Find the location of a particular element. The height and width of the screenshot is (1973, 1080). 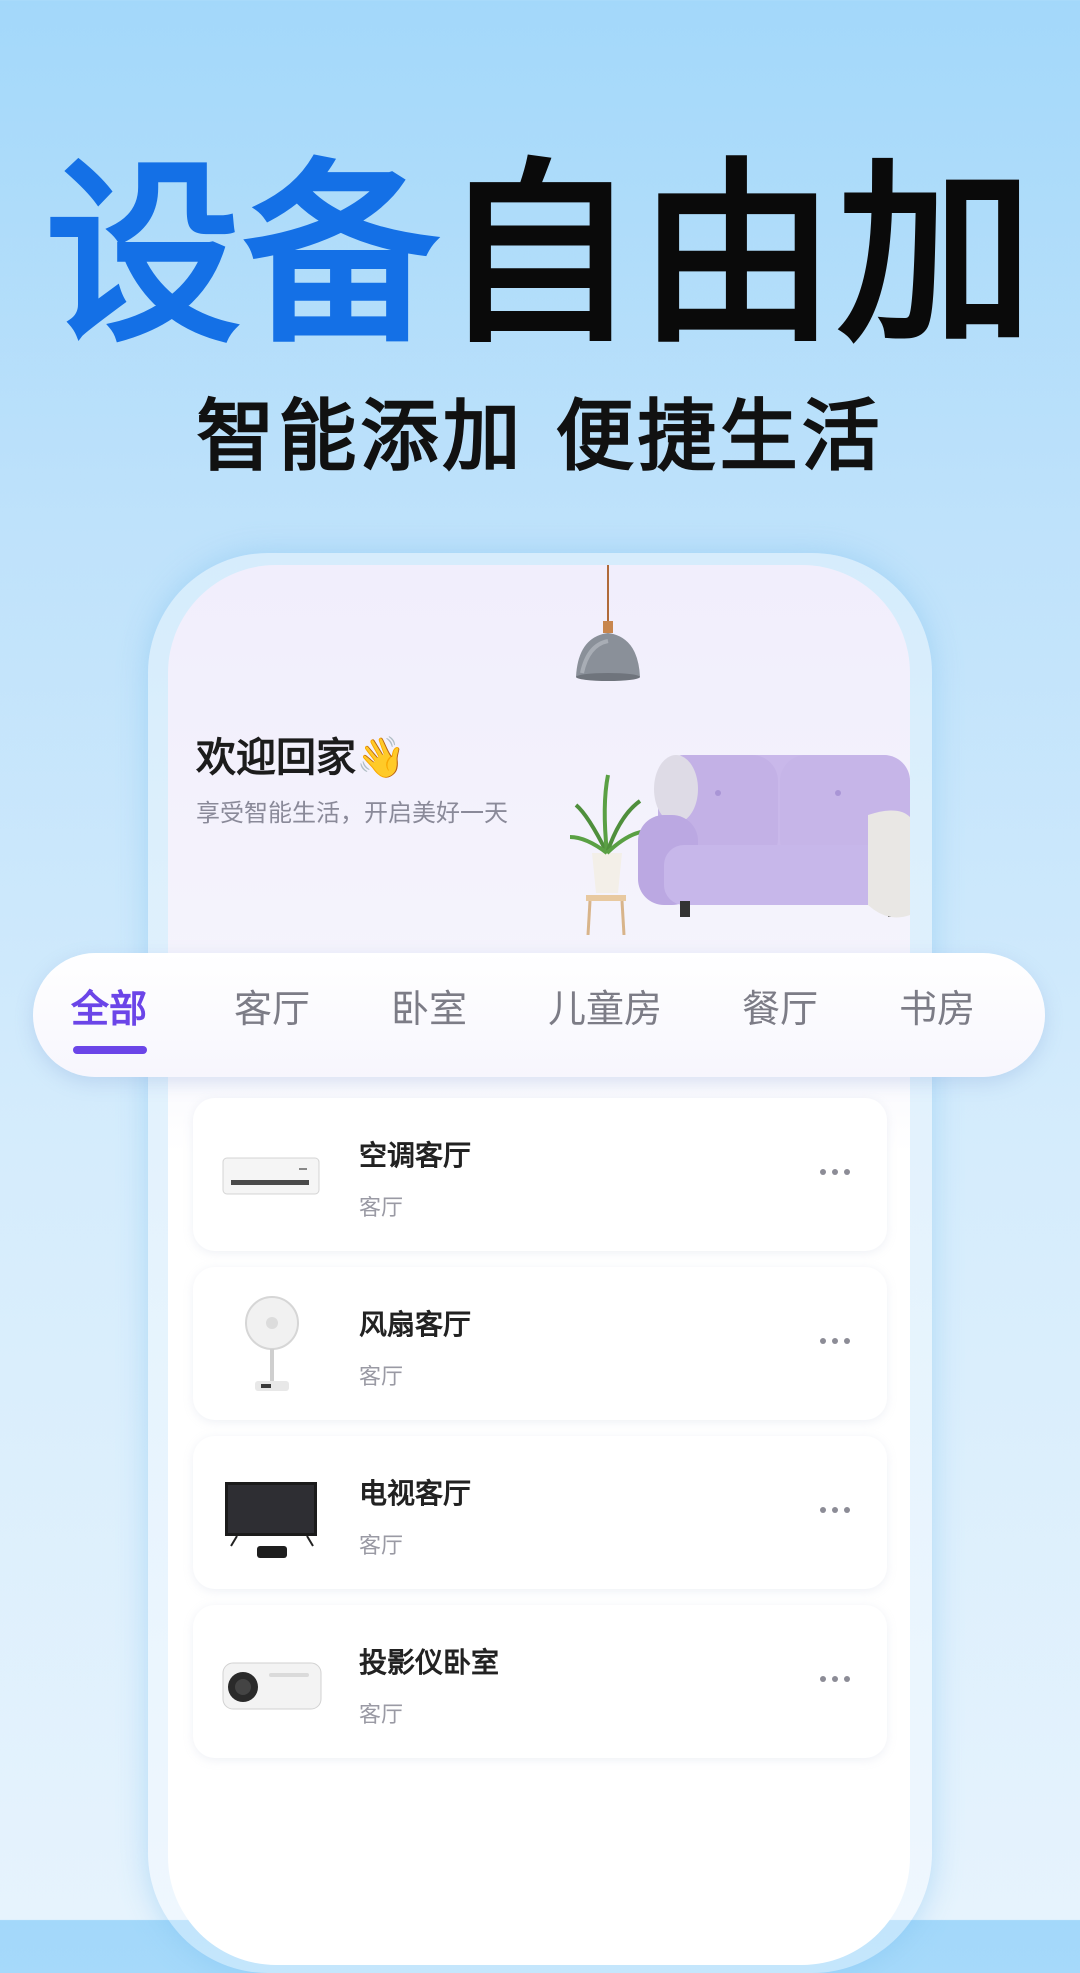

welcome-heading: 欢迎回家👋 is located at coordinates (301, 758).